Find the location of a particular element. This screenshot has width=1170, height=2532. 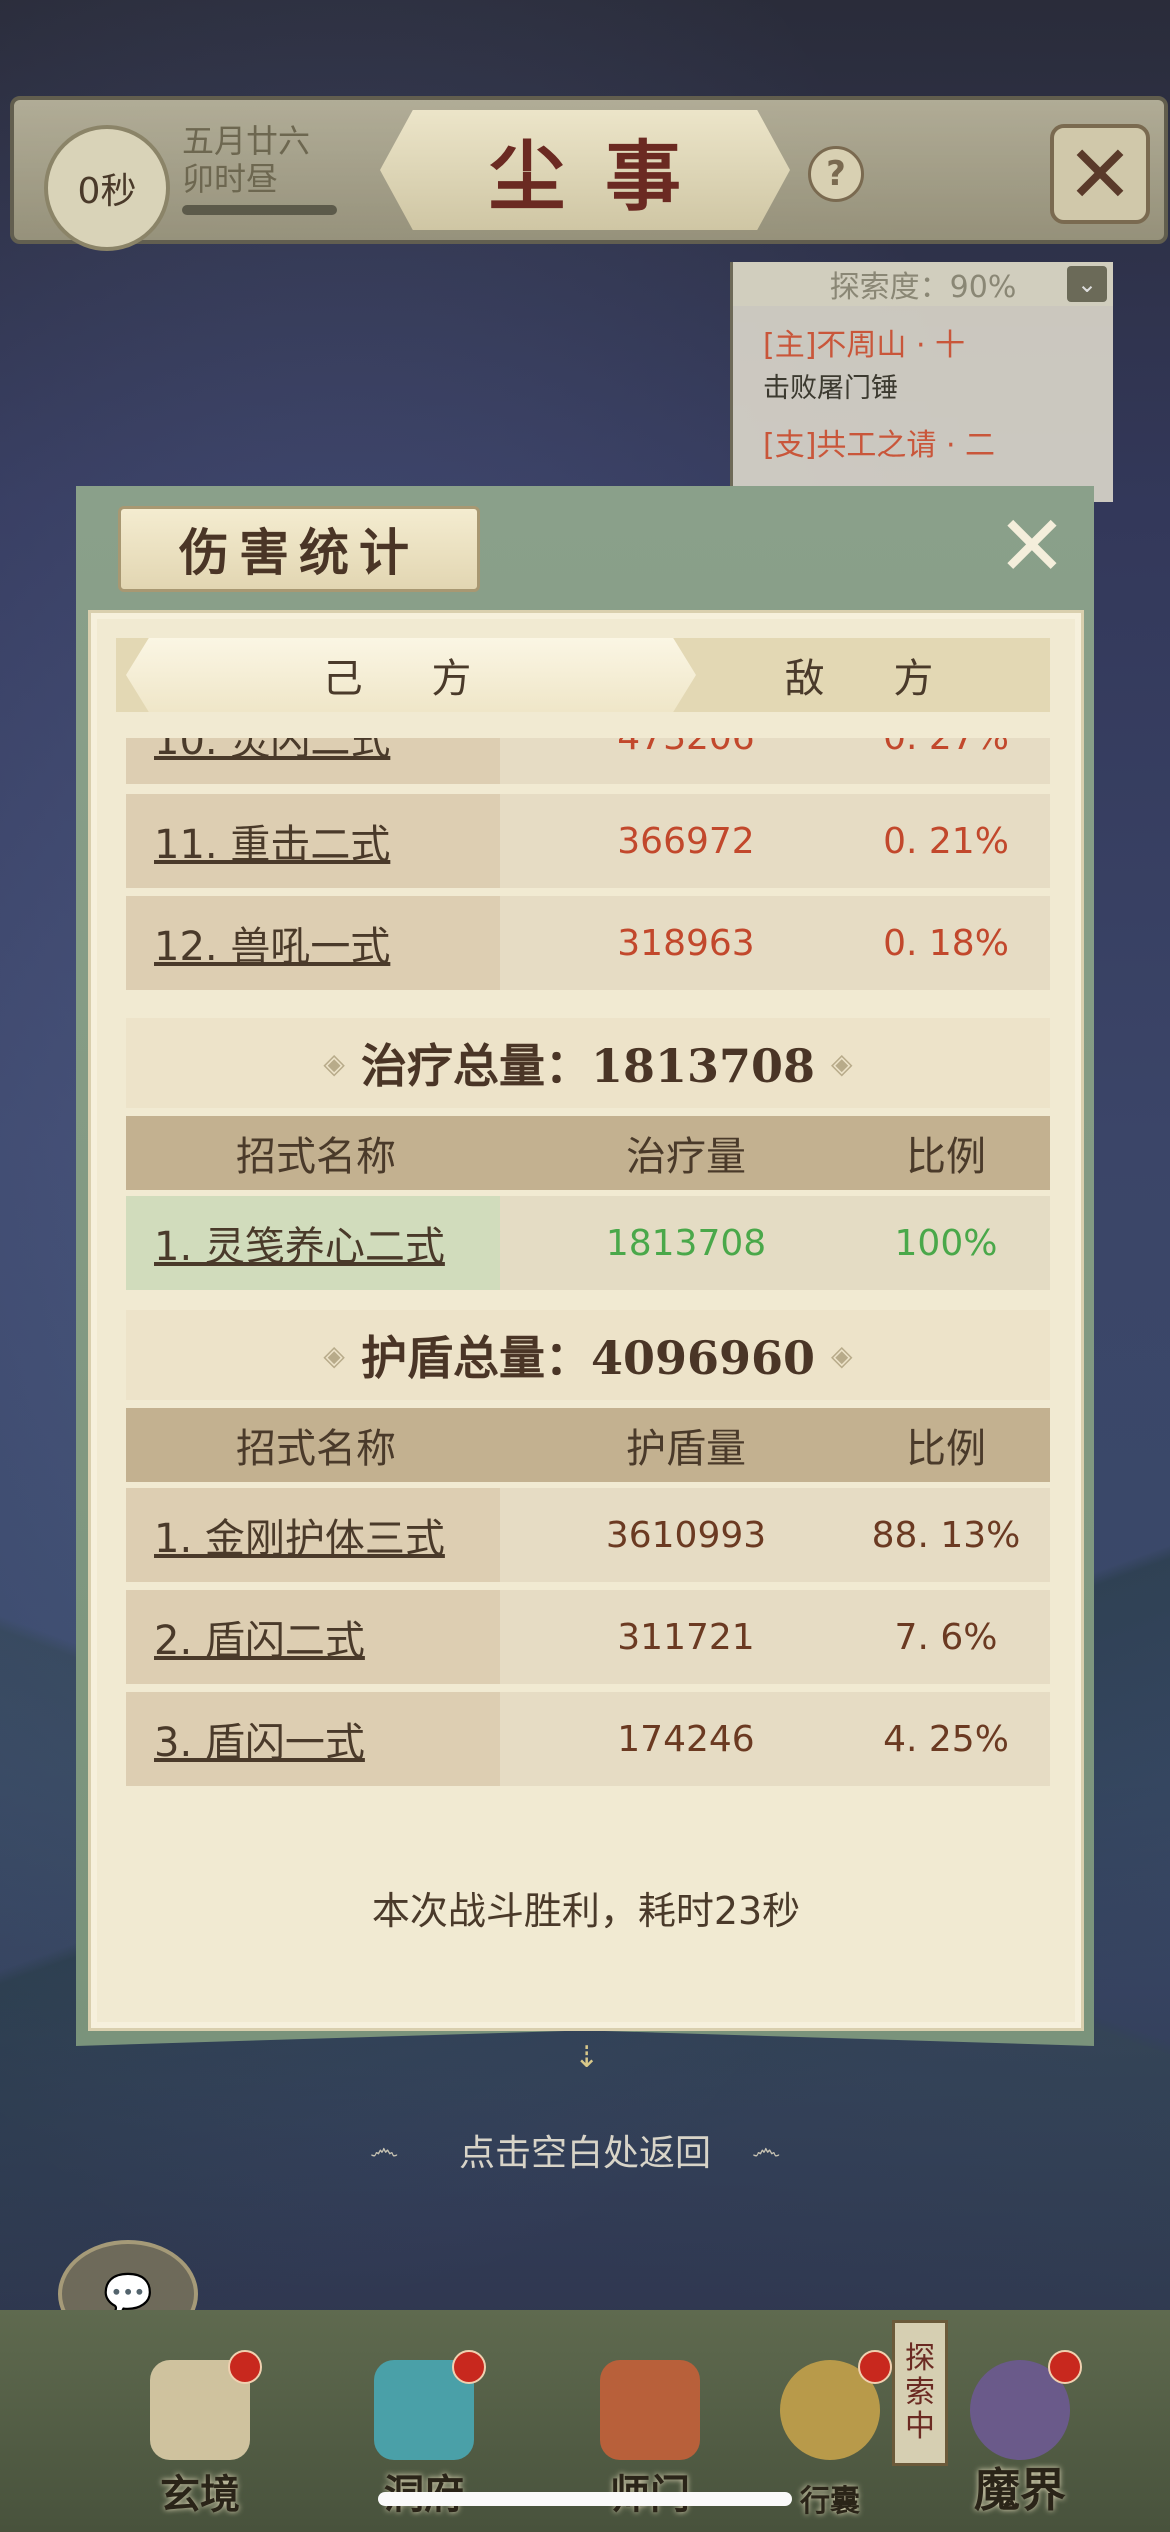

shield-row: 2. 盾闪二式 311721 7. 6% is located at coordinates (588, 1637).